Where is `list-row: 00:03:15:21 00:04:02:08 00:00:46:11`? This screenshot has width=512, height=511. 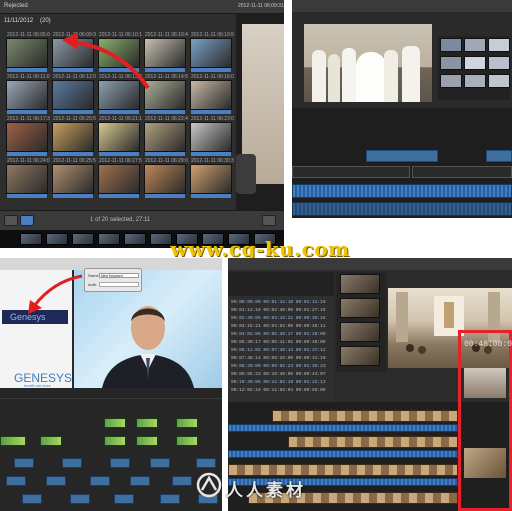 list-row: 00:03:15:21 00:04:02:08 00:00:46:11 is located at coordinates (278, 326).